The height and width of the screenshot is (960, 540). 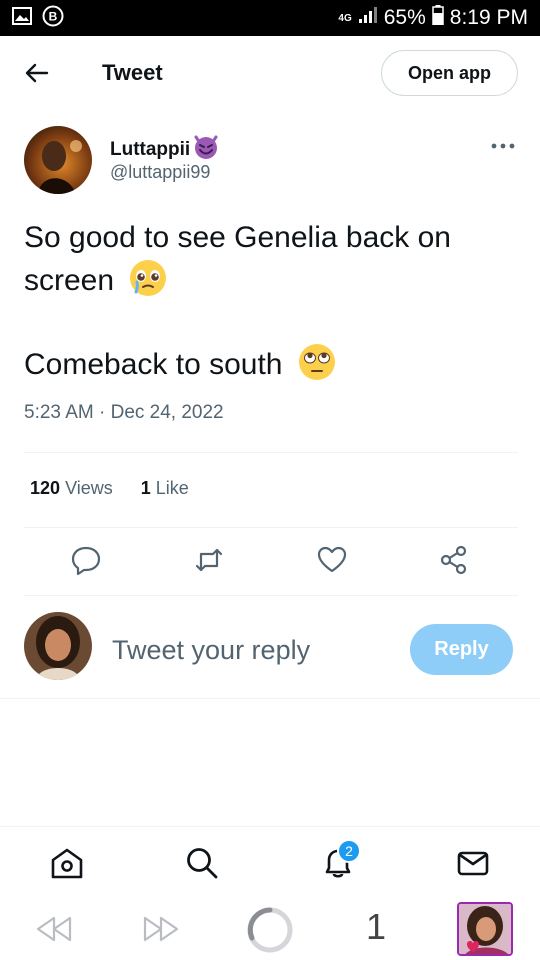 I want to click on svg-text: B, so click(x=53, y=16).